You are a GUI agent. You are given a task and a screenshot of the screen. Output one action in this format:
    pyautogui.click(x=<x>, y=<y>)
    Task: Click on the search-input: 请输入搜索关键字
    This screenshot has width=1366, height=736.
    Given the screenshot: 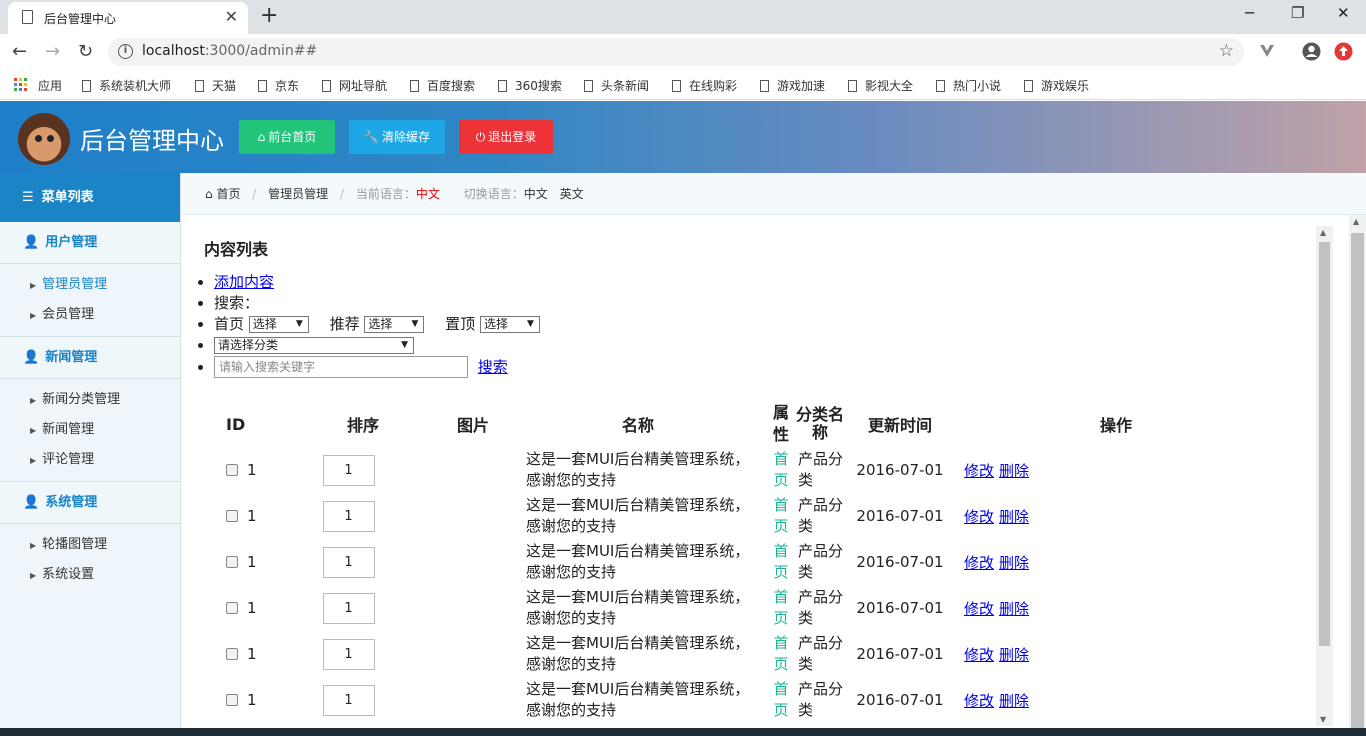 What is the action you would take?
    pyautogui.click(x=341, y=367)
    